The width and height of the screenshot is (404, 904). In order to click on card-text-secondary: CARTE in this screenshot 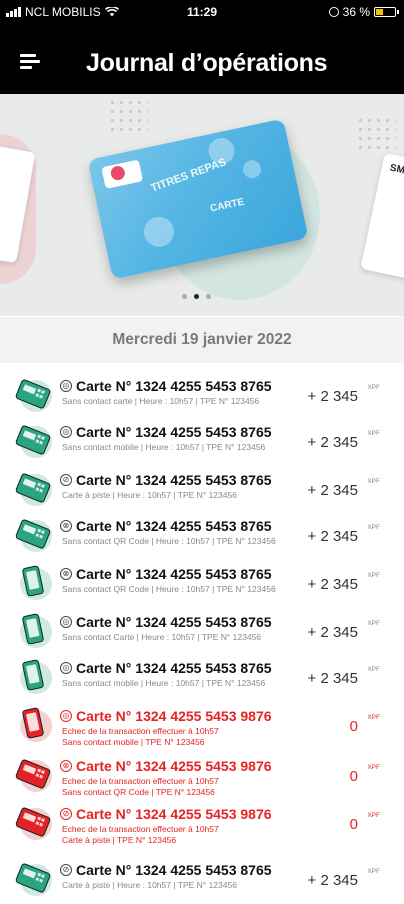, I will do `click(227, 205)`.